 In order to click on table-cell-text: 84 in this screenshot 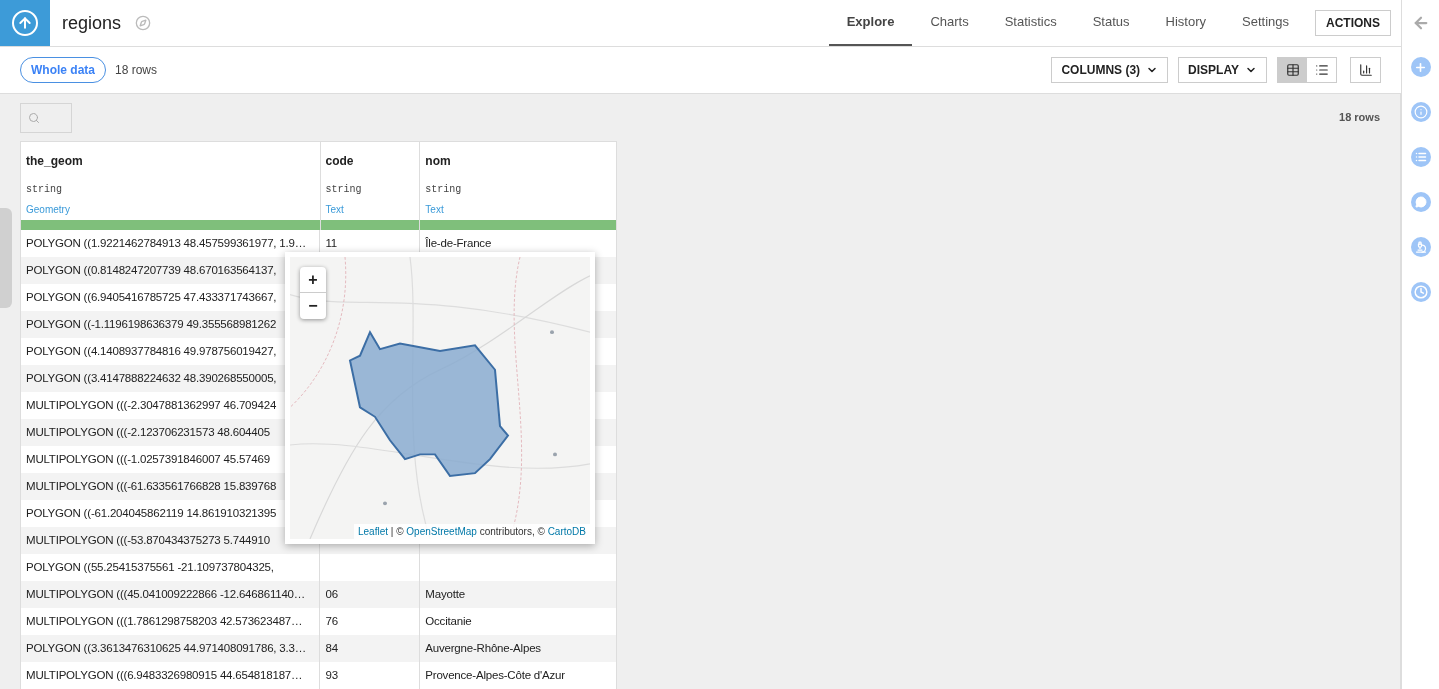, I will do `click(331, 648)`.